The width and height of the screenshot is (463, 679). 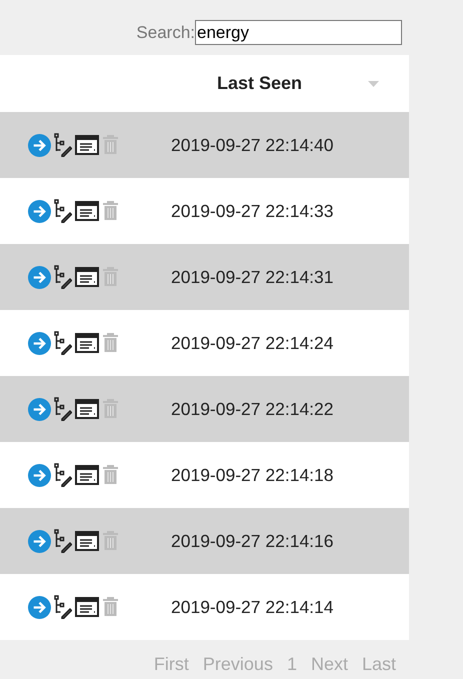 What do you see at coordinates (165, 33) in the screenshot?
I see `search-label: Search:` at bounding box center [165, 33].